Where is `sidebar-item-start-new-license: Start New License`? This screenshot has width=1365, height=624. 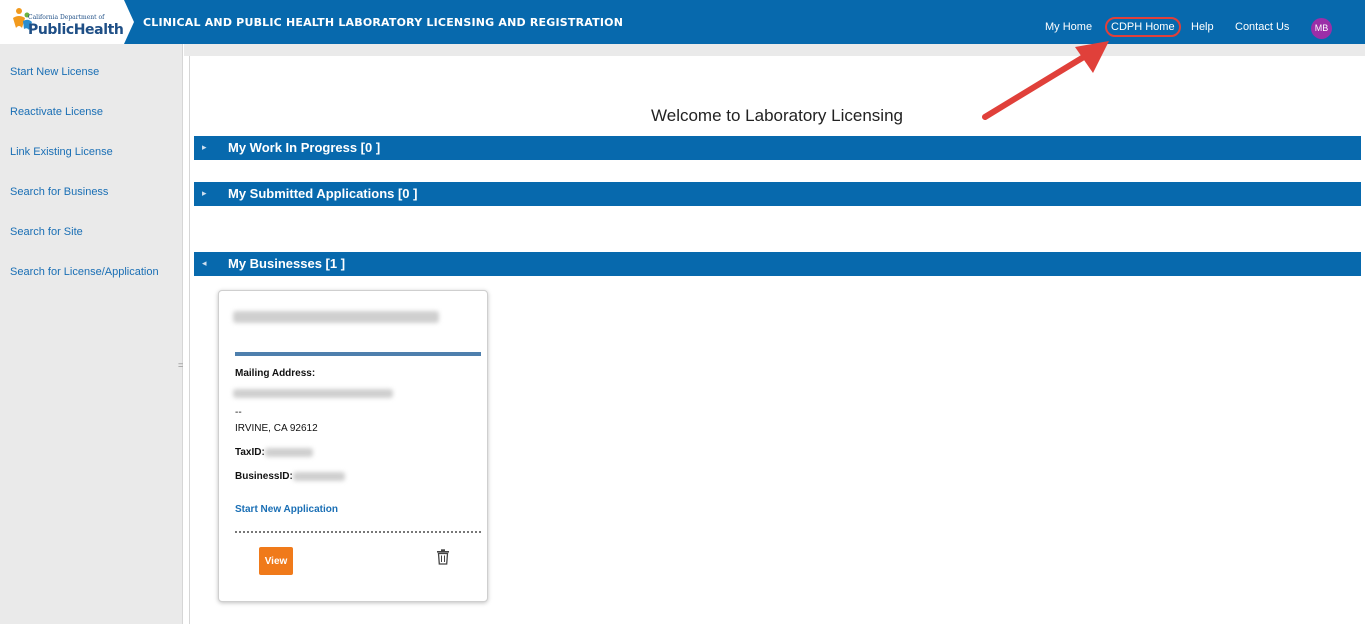
sidebar-item-start-new-license: Start New License is located at coordinates (54, 72).